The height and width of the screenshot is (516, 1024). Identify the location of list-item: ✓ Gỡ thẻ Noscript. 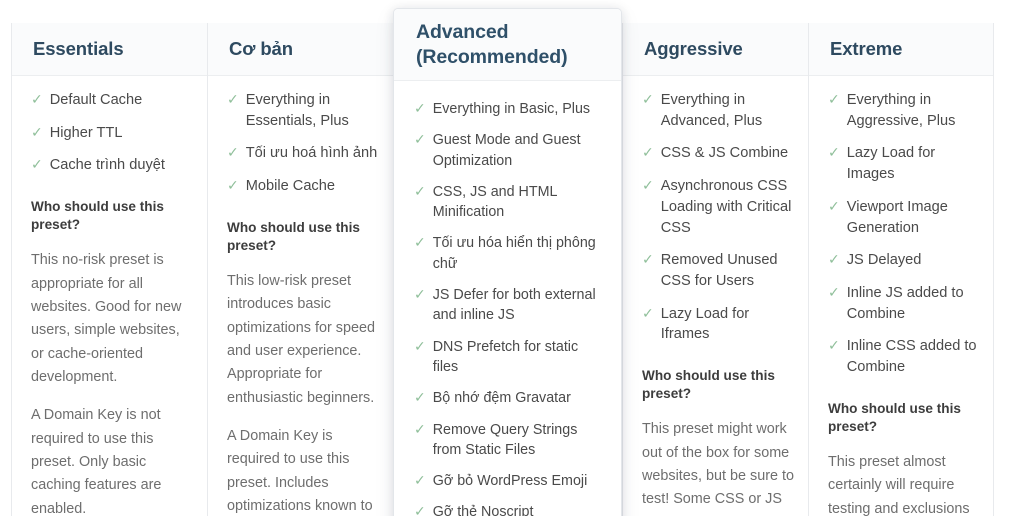
(509, 509).